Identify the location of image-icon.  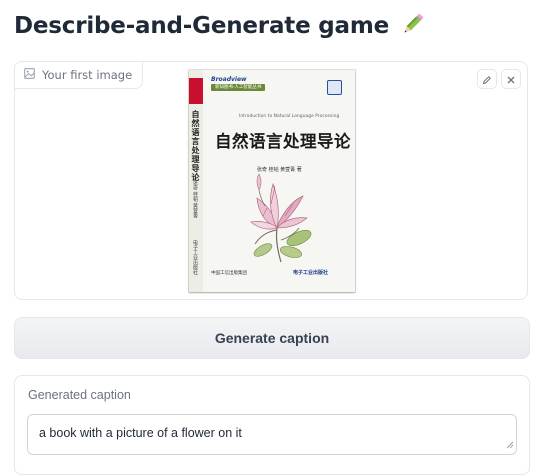
(29, 75).